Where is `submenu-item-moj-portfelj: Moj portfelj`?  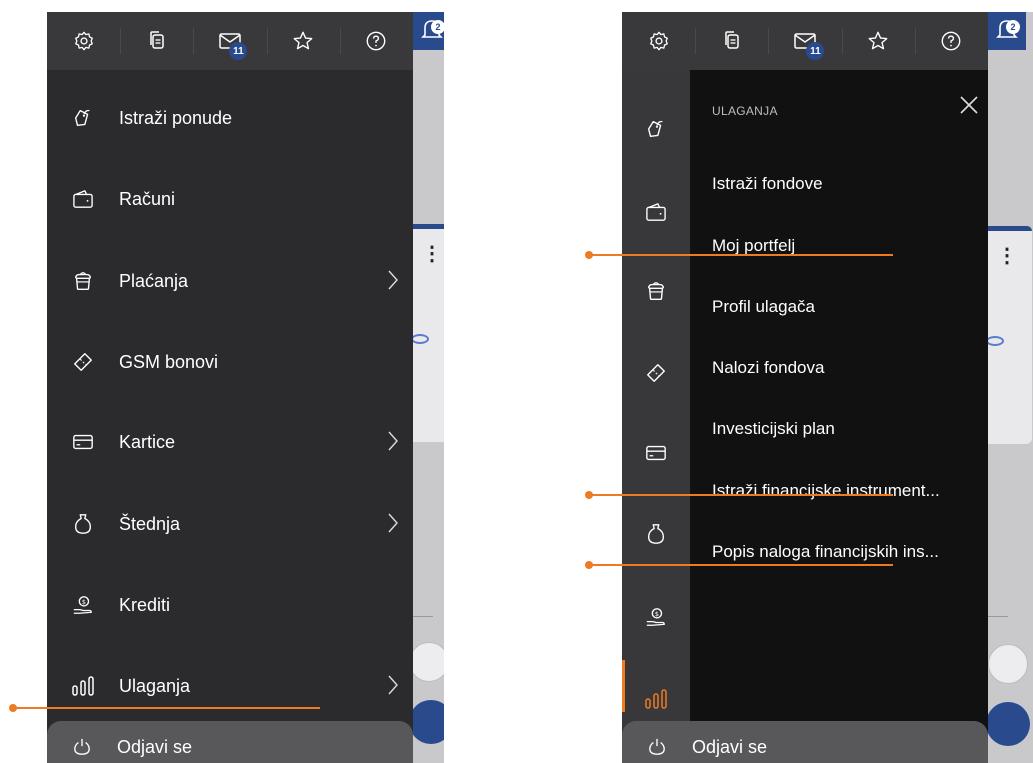
submenu-item-moj-portfelj: Moj portfelj is located at coordinates (848, 246).